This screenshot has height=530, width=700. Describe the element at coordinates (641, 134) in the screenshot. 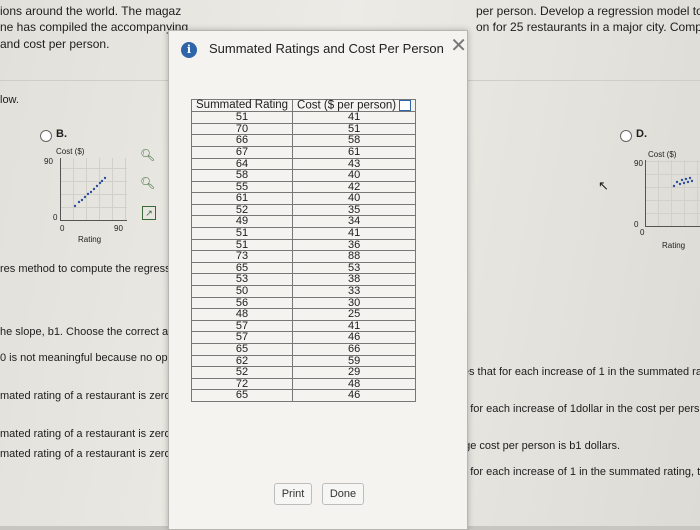

I see `option-d-label: D.` at that location.